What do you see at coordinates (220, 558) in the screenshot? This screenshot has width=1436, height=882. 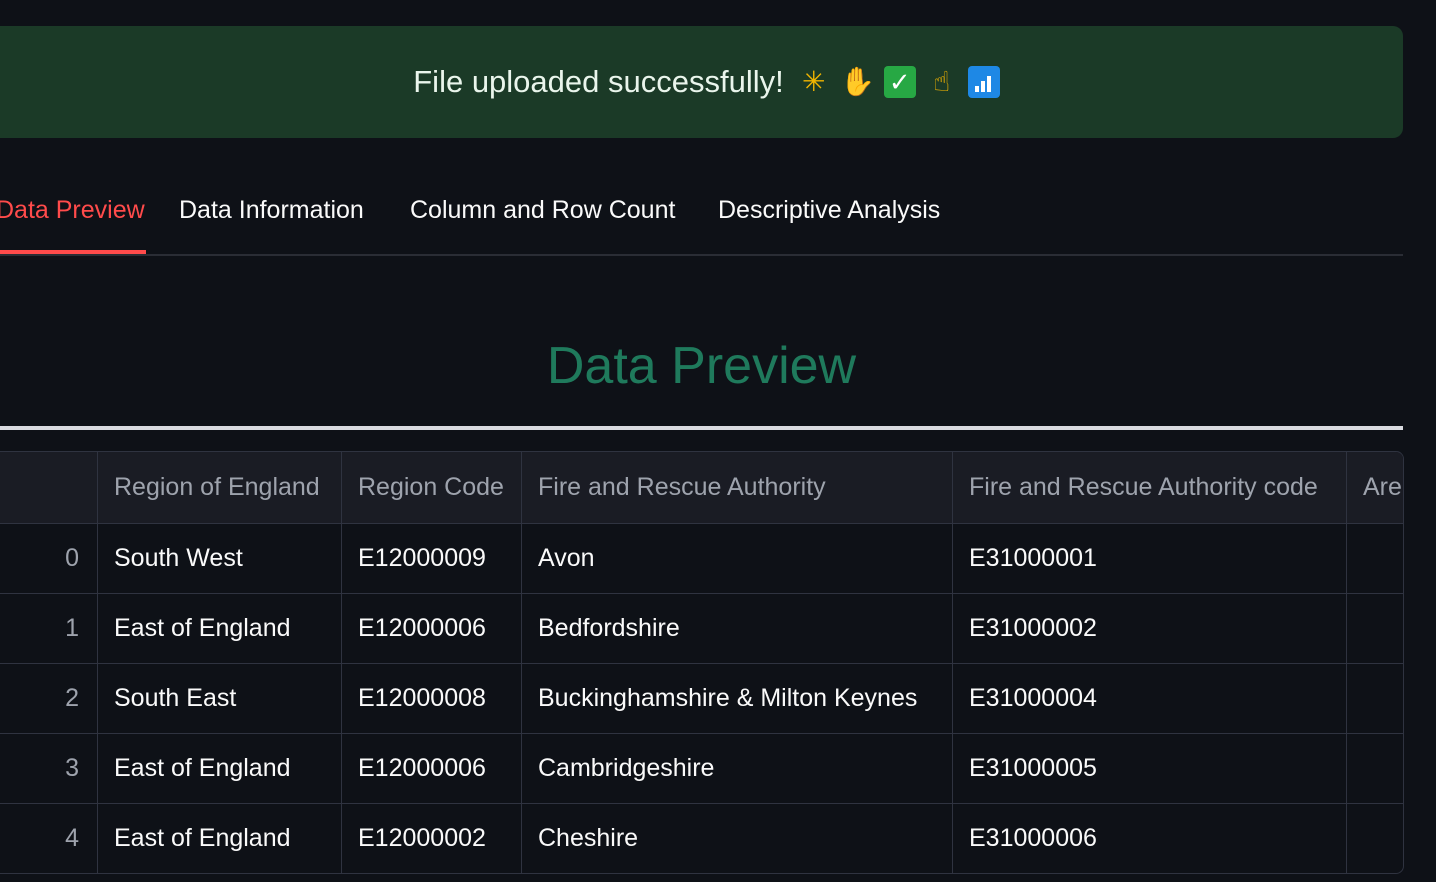 I see `cell-region: South West` at bounding box center [220, 558].